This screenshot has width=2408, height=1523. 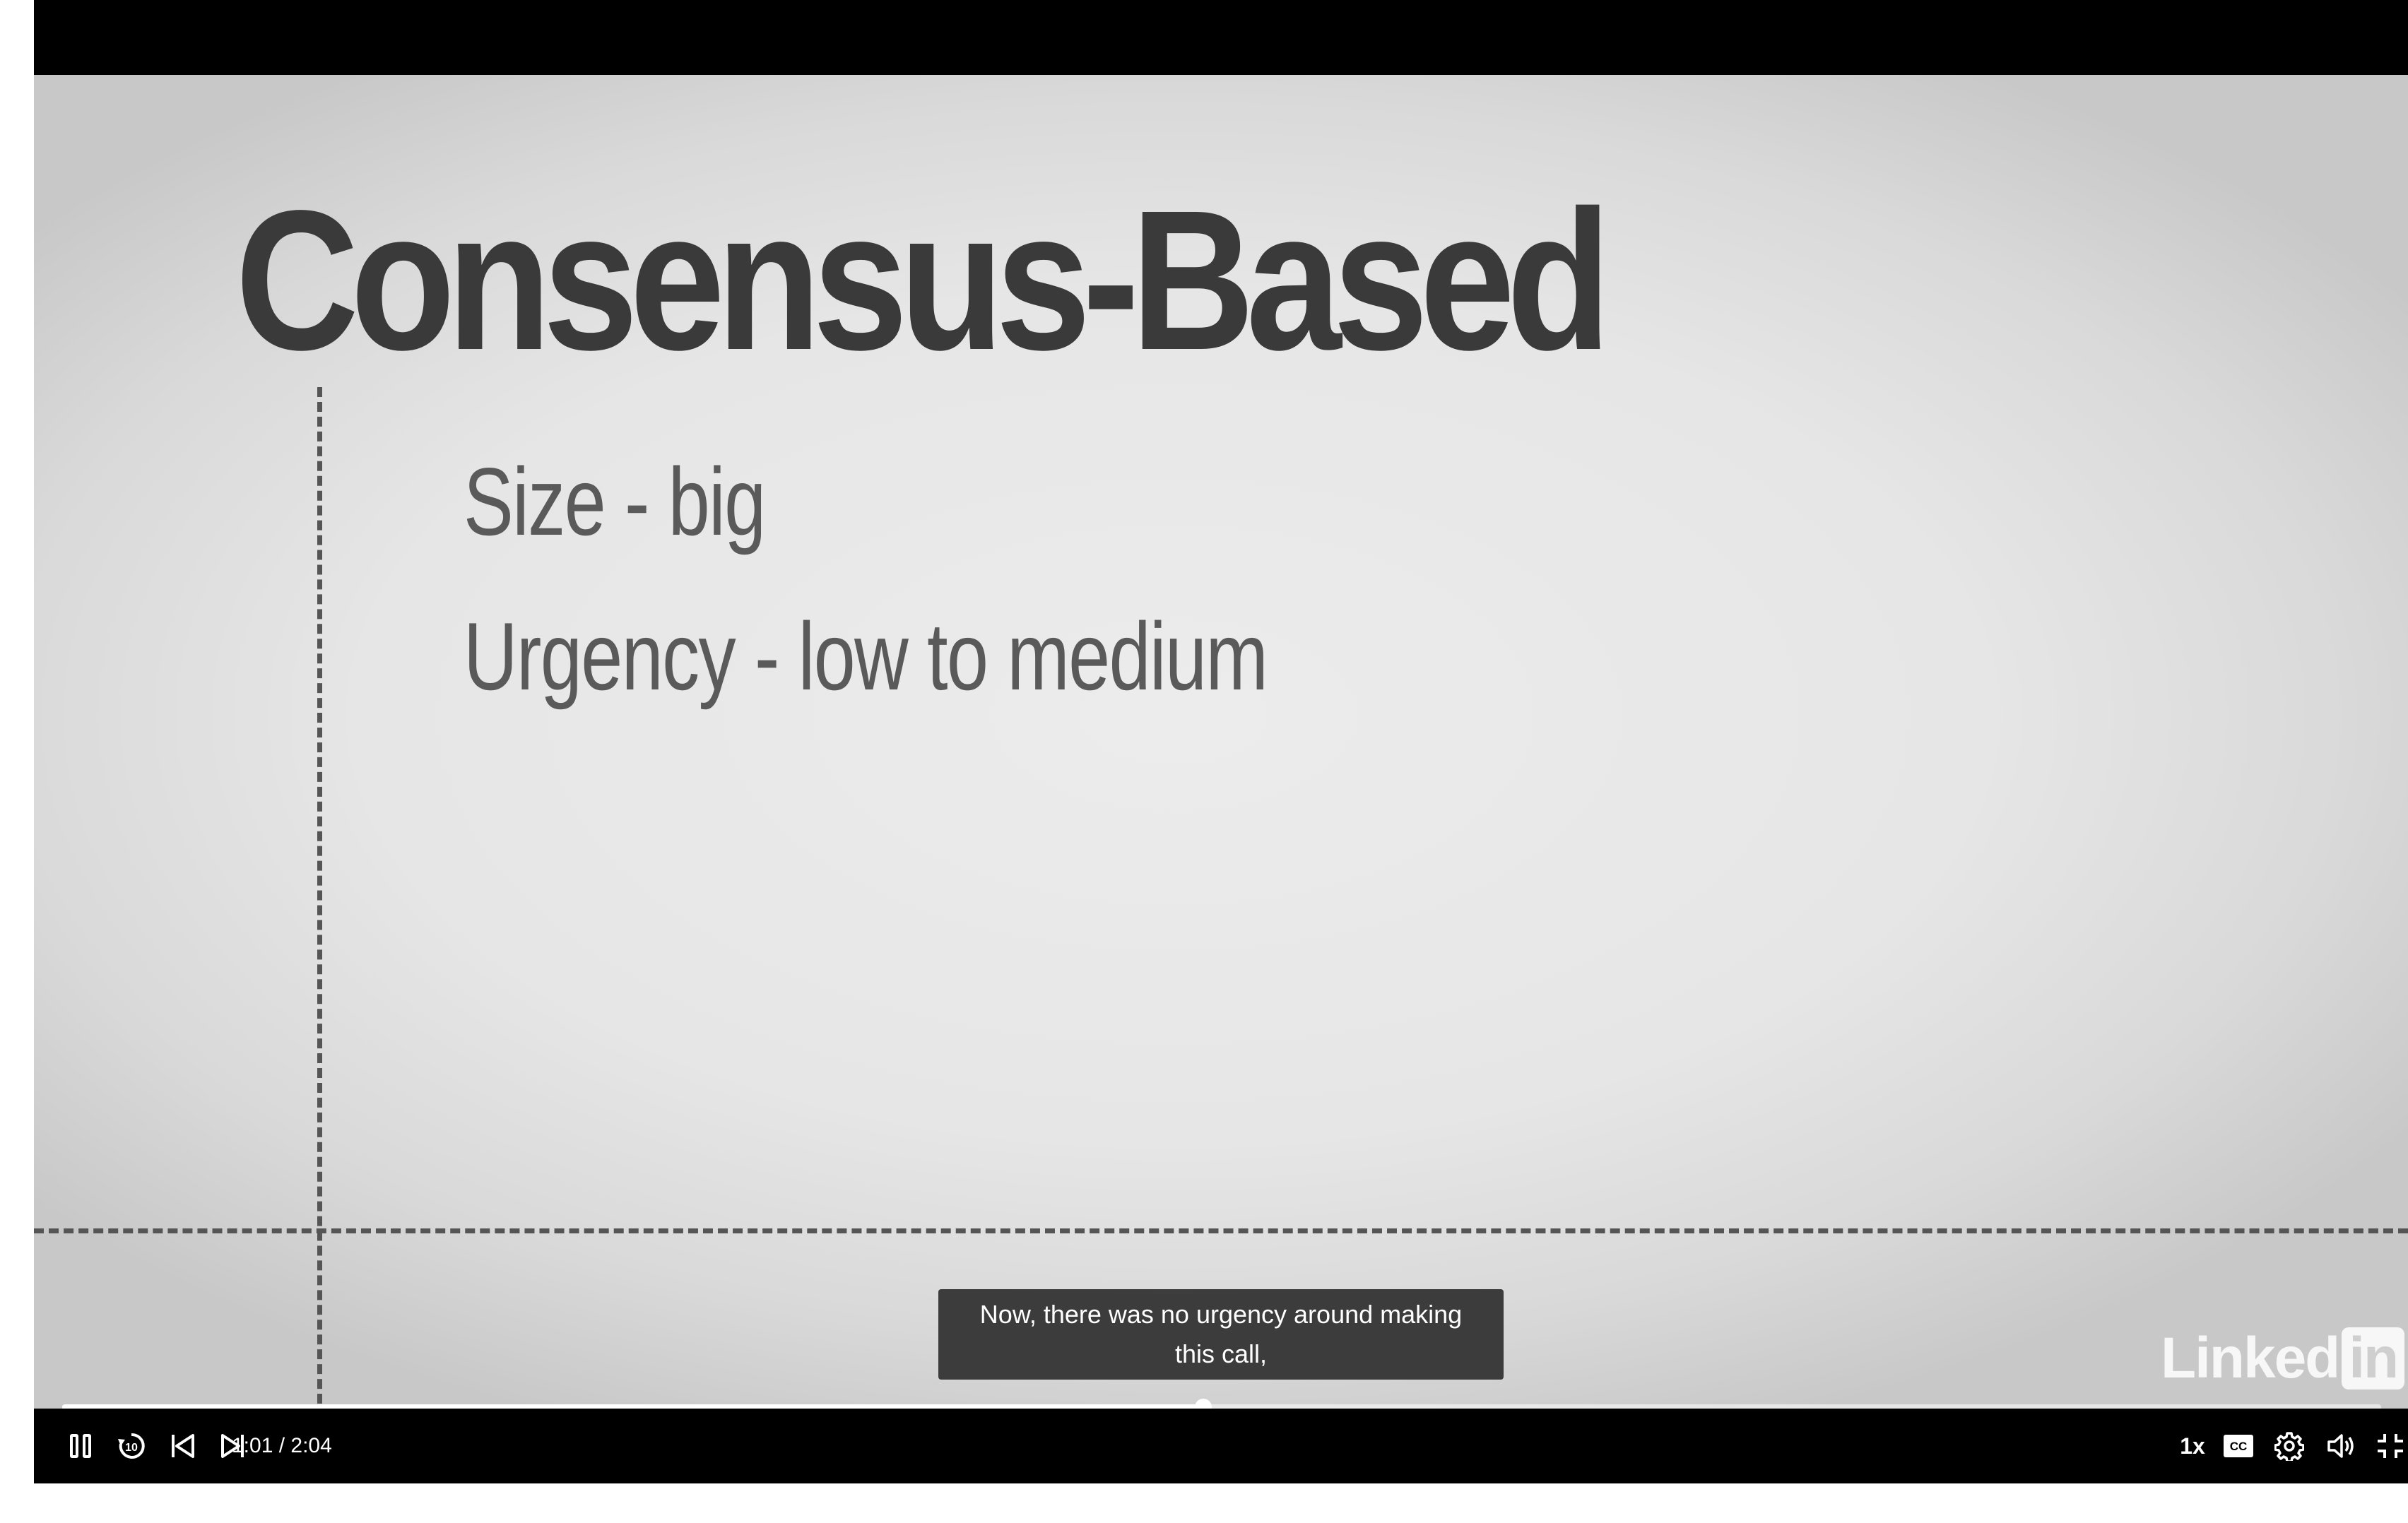 What do you see at coordinates (1221, 1353) in the screenshot?
I see `caption-line-2: this call,` at bounding box center [1221, 1353].